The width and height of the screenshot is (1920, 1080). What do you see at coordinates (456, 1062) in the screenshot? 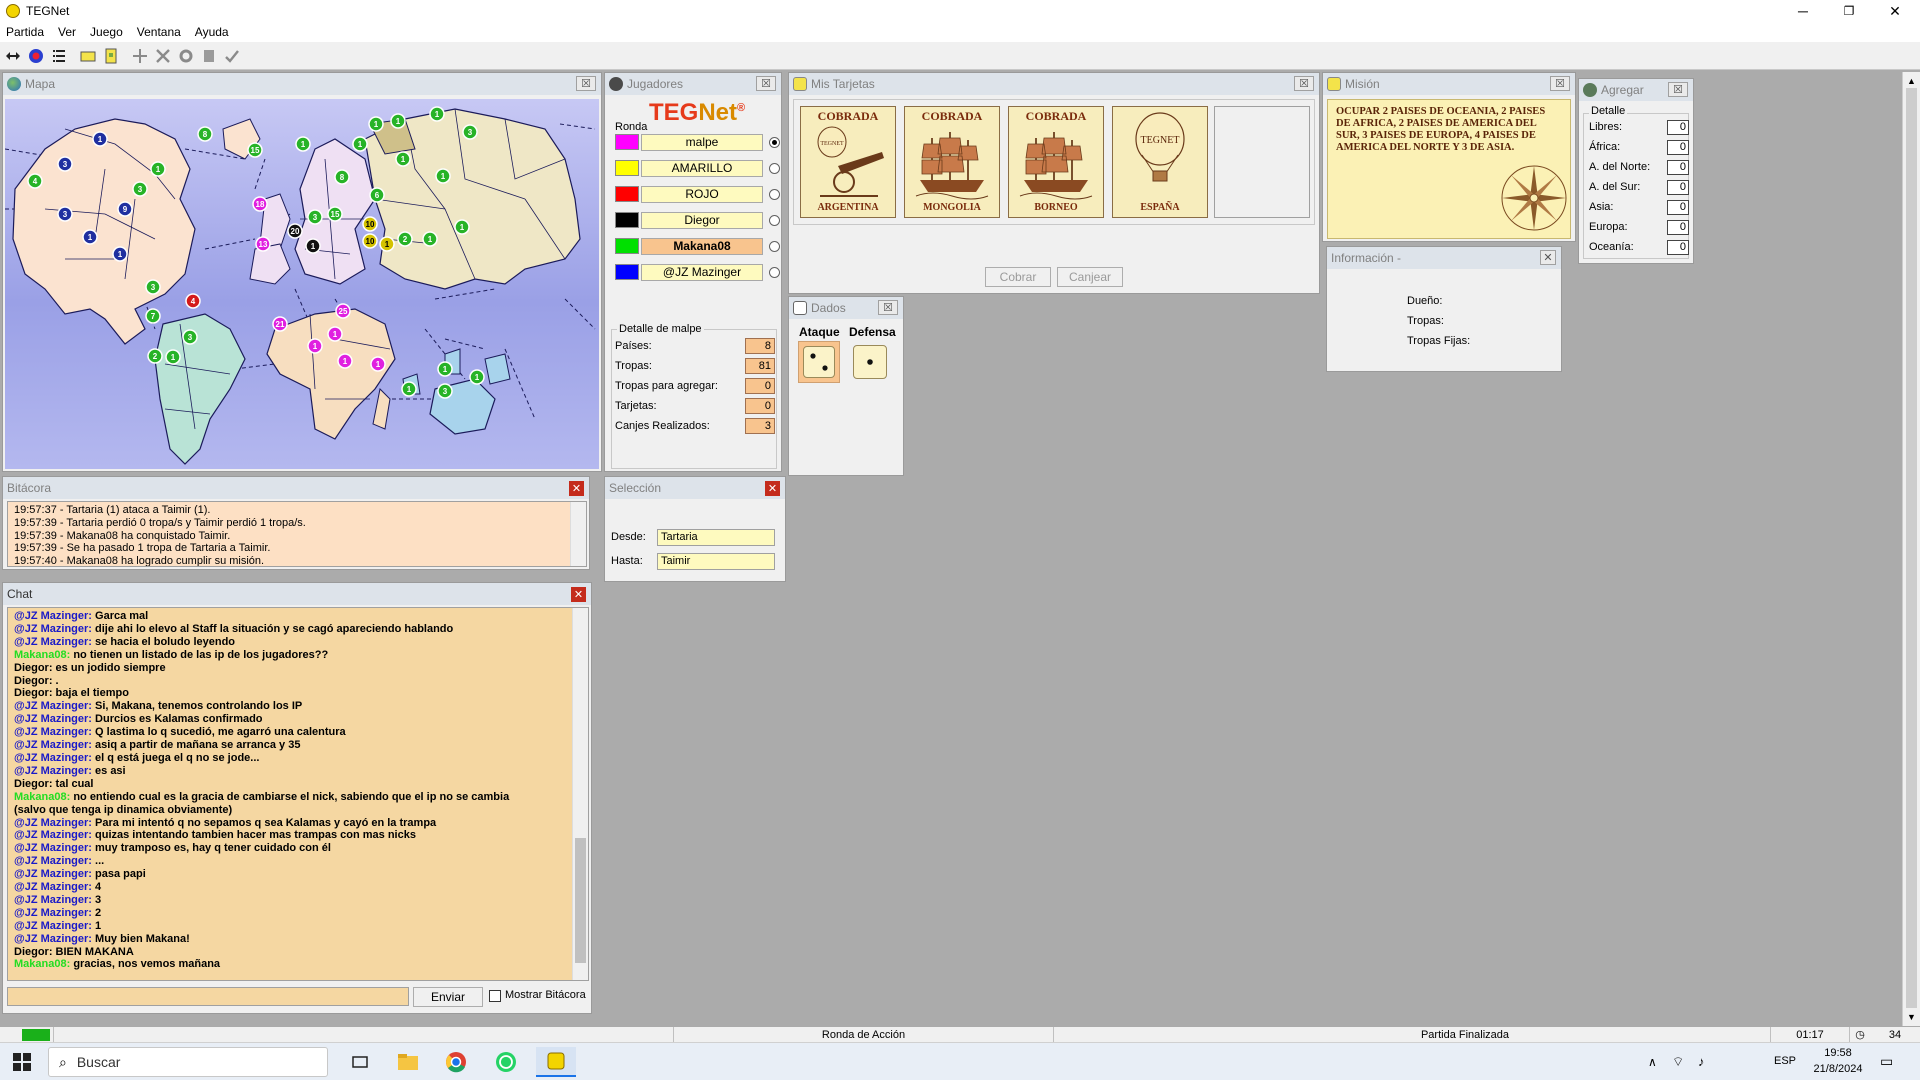
I see `chrome-icon` at bounding box center [456, 1062].